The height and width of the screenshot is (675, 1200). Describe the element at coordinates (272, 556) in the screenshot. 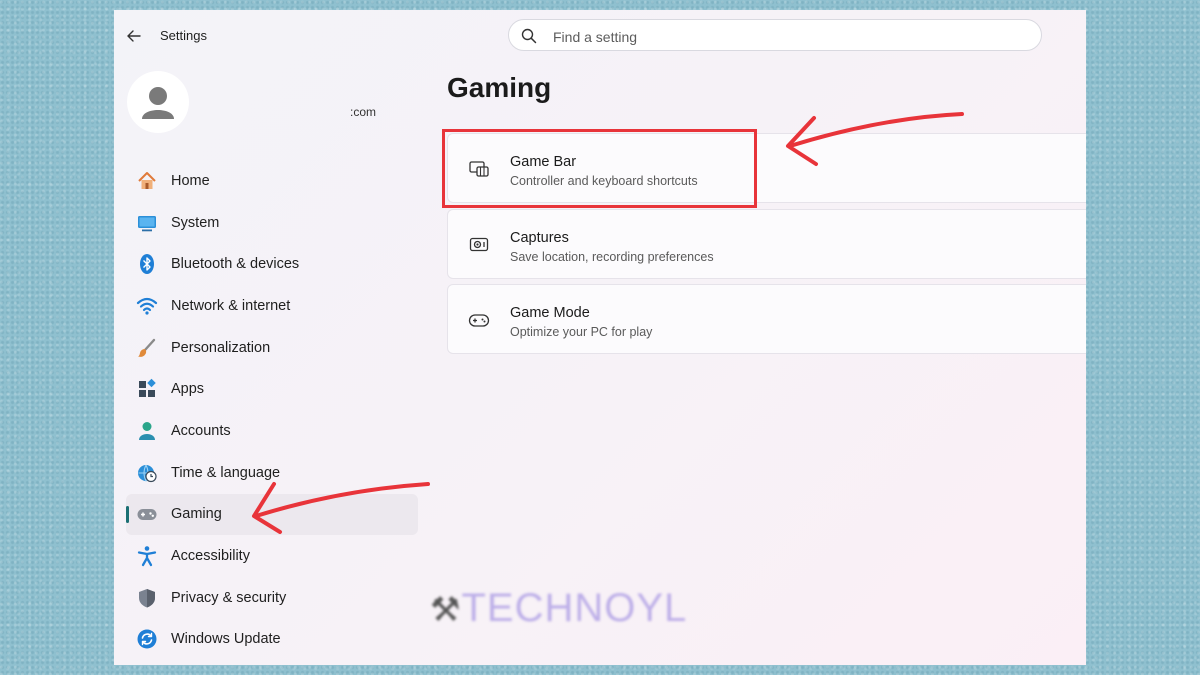

I see `sidebar-item-accessibility: Accessibility` at that location.